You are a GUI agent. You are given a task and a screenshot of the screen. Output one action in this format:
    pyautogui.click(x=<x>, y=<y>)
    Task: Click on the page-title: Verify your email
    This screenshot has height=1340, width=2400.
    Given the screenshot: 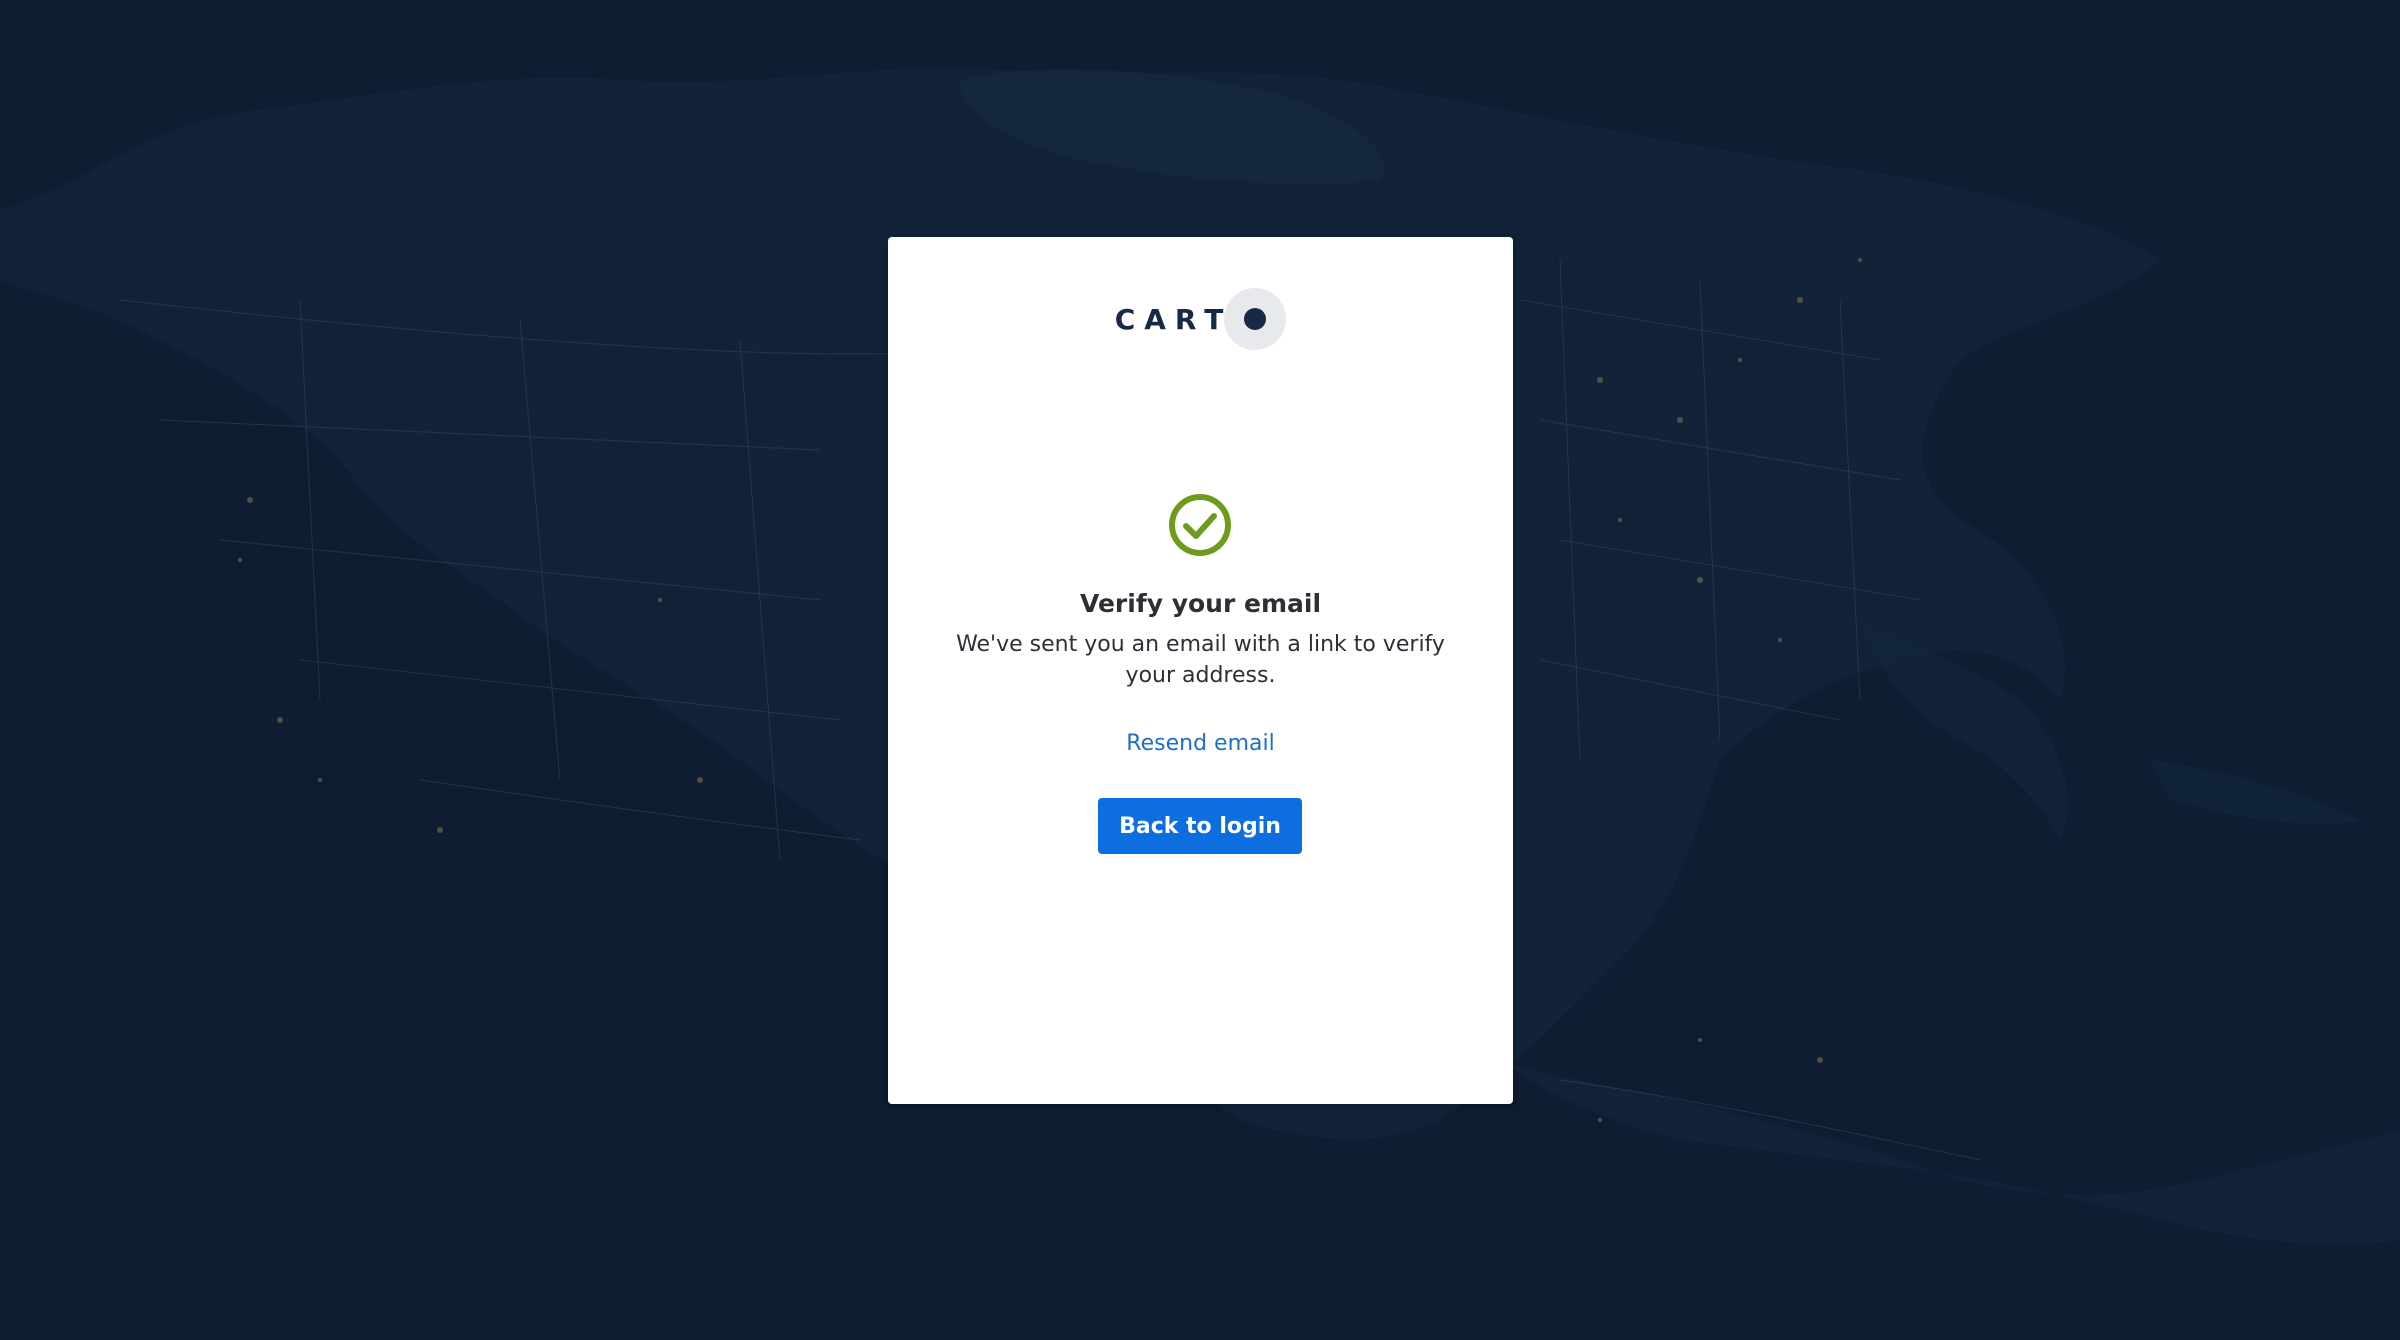 What is the action you would take?
    pyautogui.click(x=1200, y=603)
    